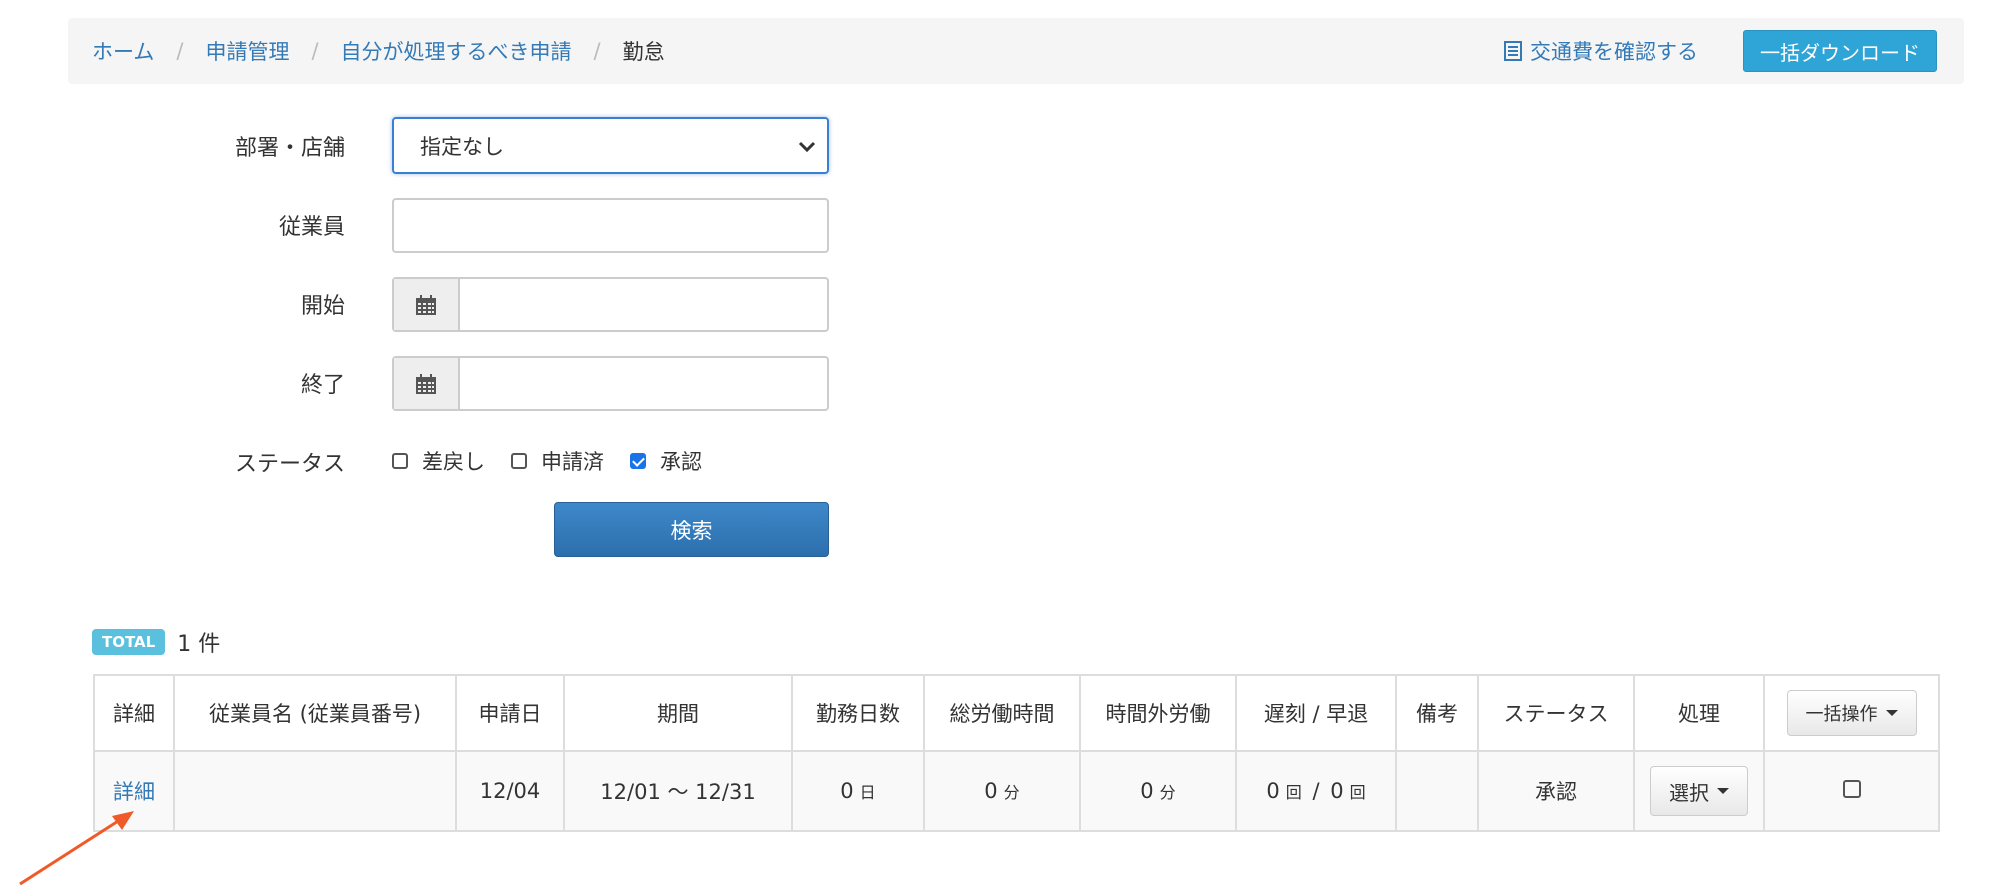 This screenshot has height=886, width=2016. Describe the element at coordinates (199, 644) in the screenshot. I see `total-count-value: 1 件` at that location.